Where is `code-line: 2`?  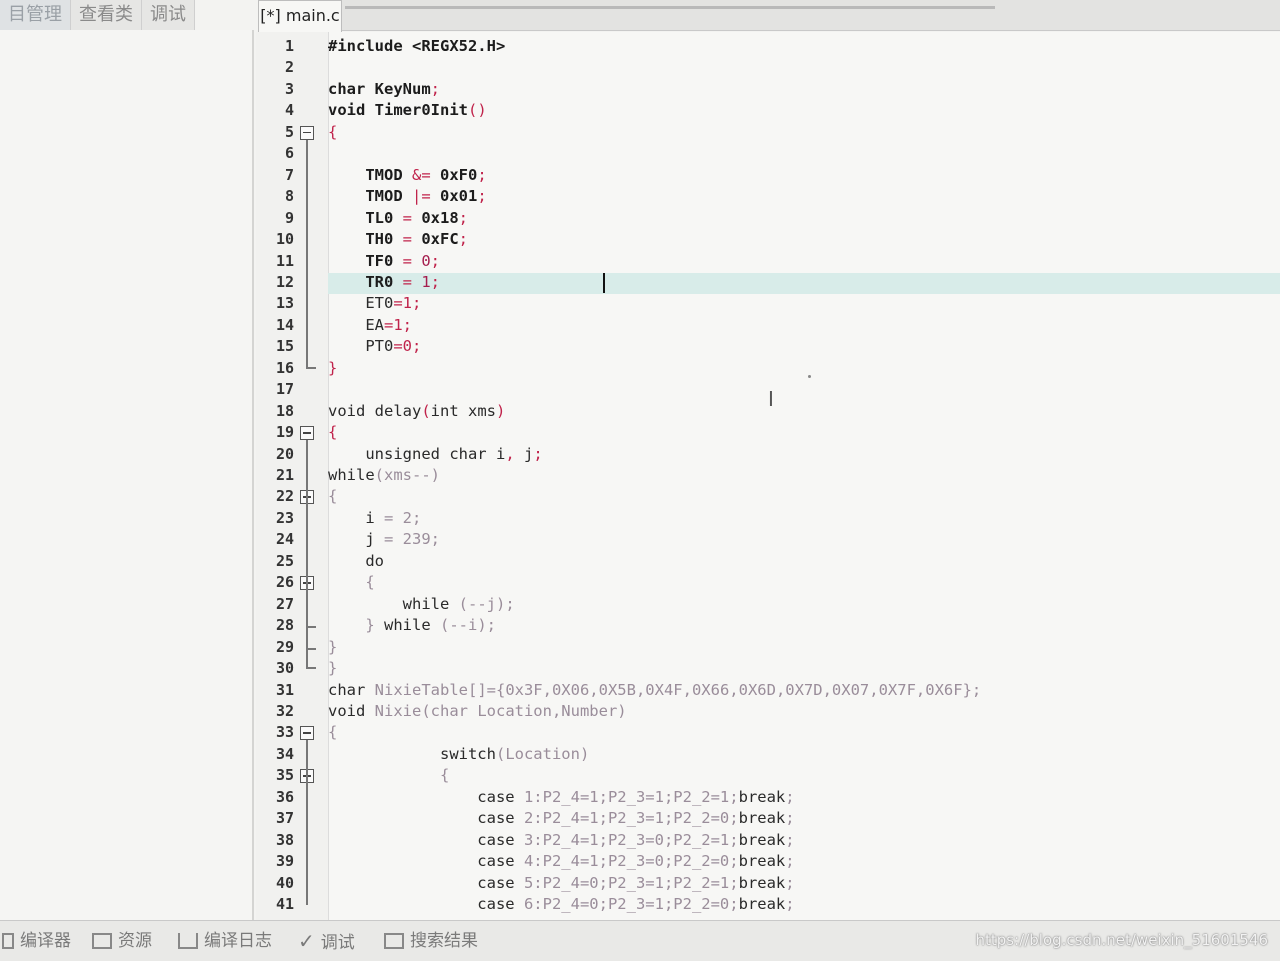 code-line: 2 is located at coordinates (782, 68).